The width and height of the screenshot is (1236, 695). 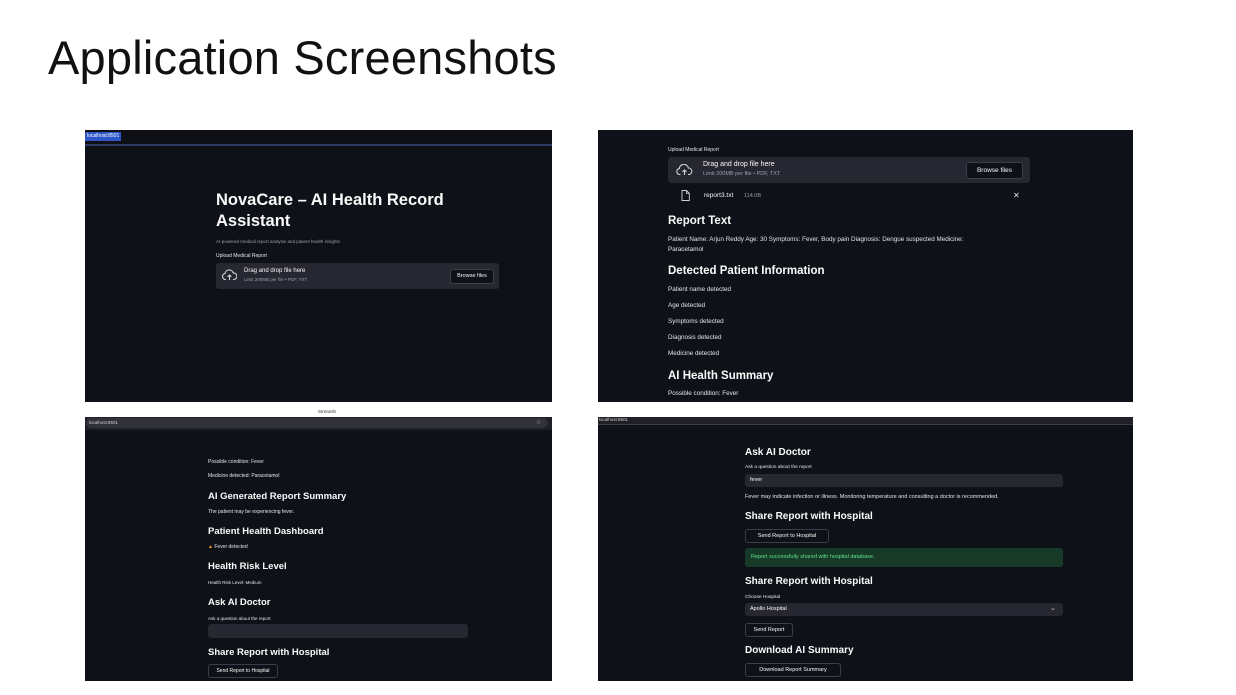 I want to click on app-title-line2: Assistant, so click(x=253, y=221).